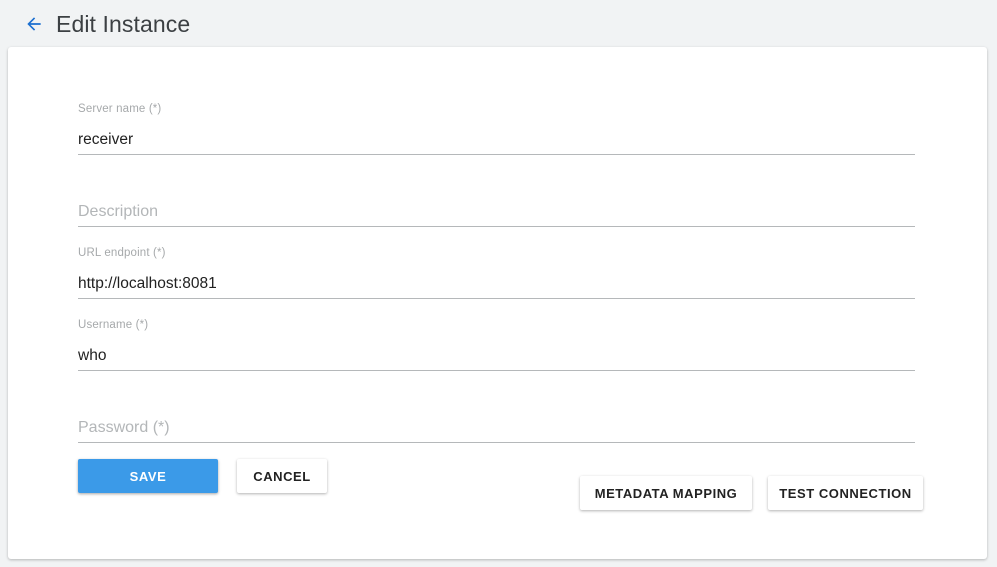 This screenshot has width=997, height=567. I want to click on primary-actions: SAVE CANCEL, so click(202, 476).